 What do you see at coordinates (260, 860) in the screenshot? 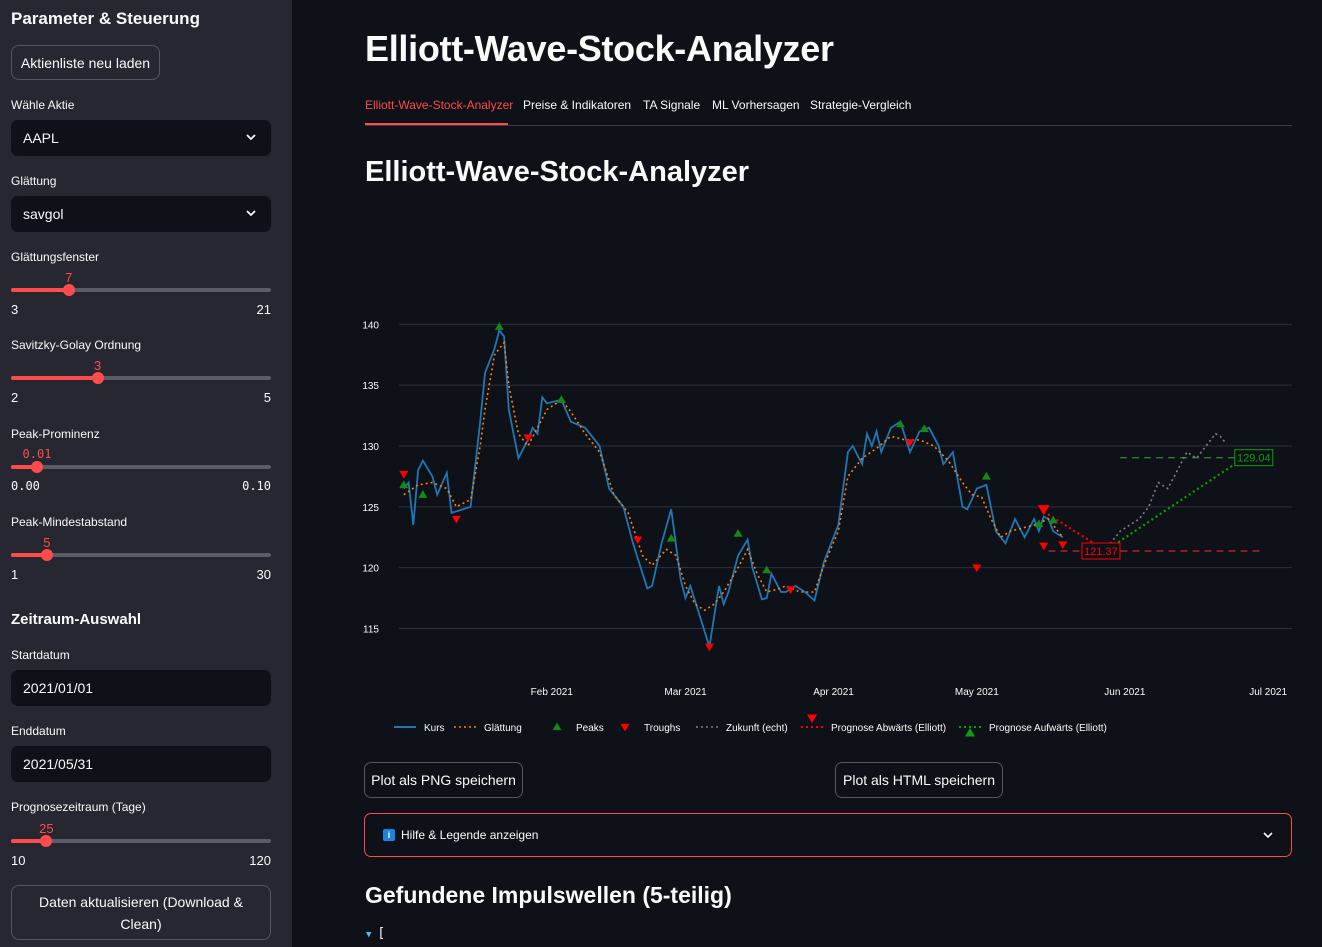
I see `slider-max: 120` at bounding box center [260, 860].